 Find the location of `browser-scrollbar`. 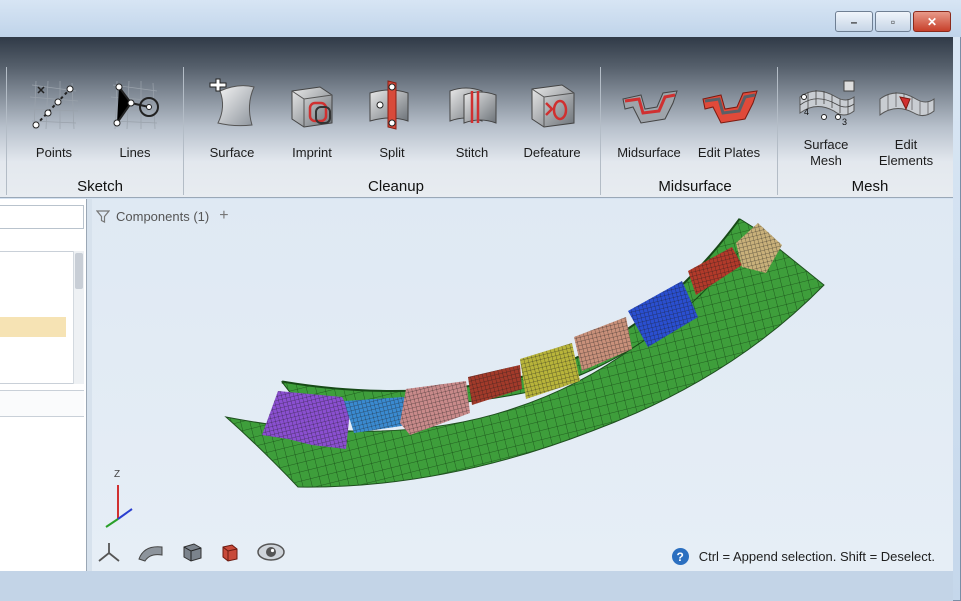

browser-scrollbar is located at coordinates (78, 317).